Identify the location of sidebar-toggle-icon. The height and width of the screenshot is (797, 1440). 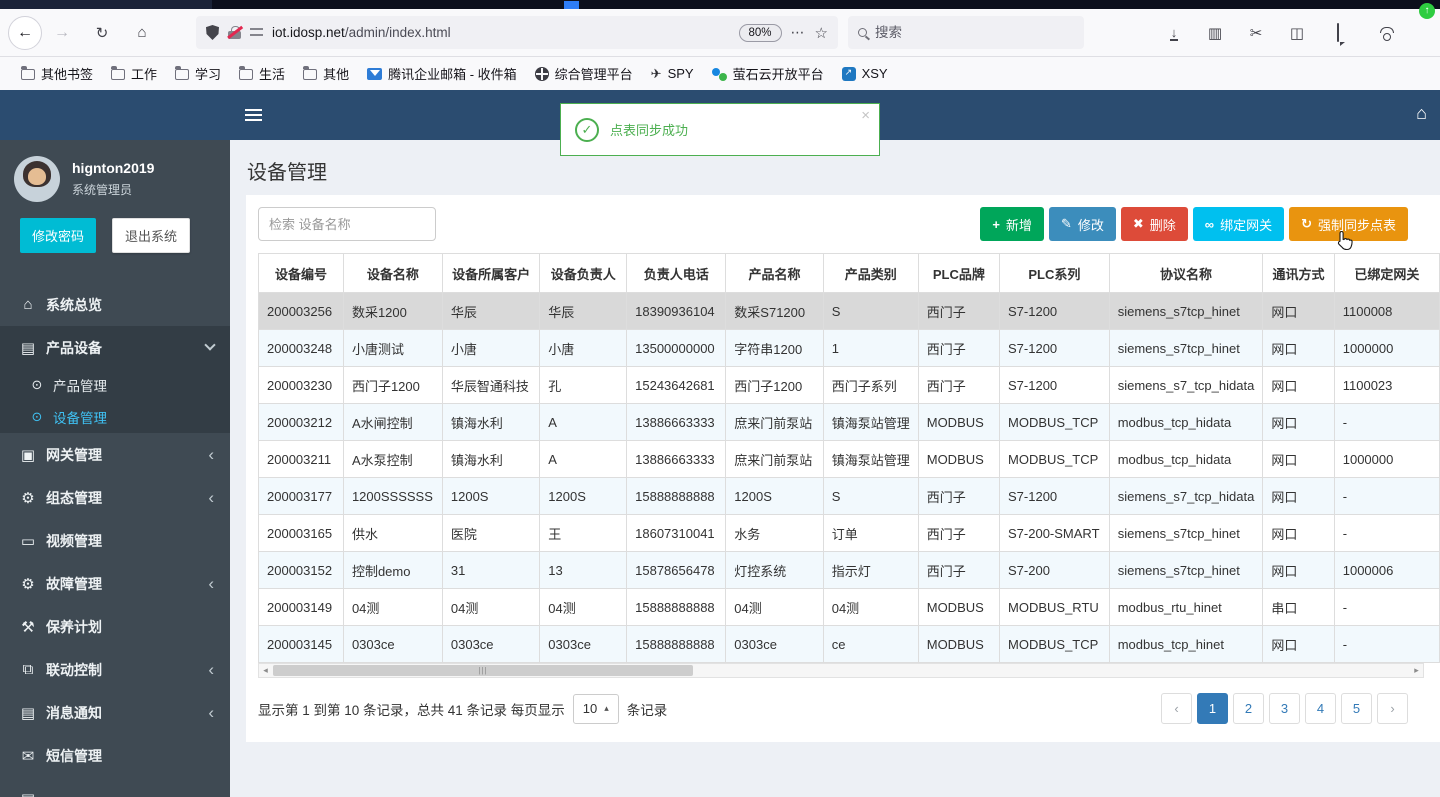
(253, 115).